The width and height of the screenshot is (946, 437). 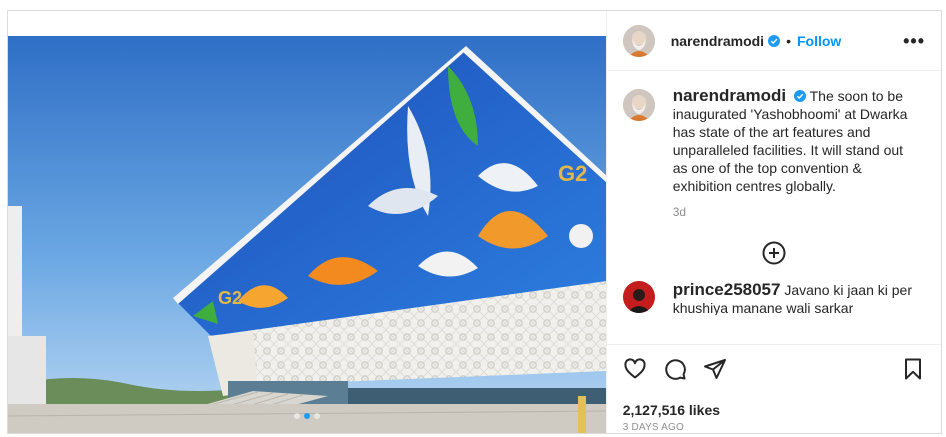 What do you see at coordinates (774, 425) in the screenshot?
I see `post-date: 3 DAYS AGO` at bounding box center [774, 425].